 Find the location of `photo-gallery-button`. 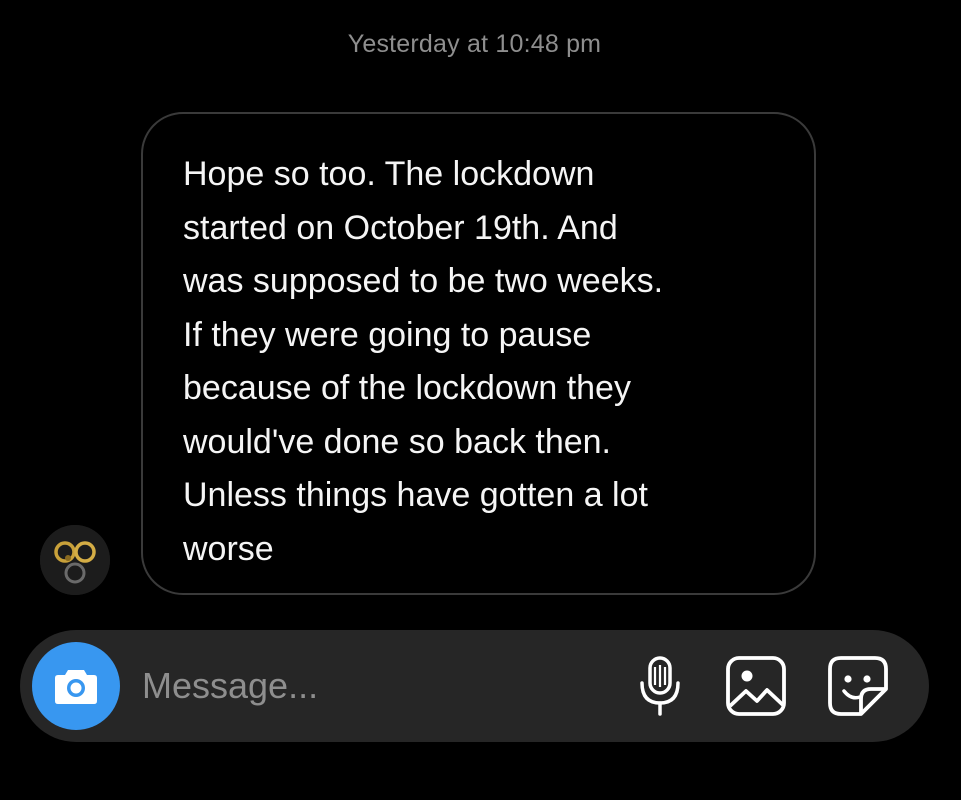

photo-gallery-button is located at coordinates (756, 686).